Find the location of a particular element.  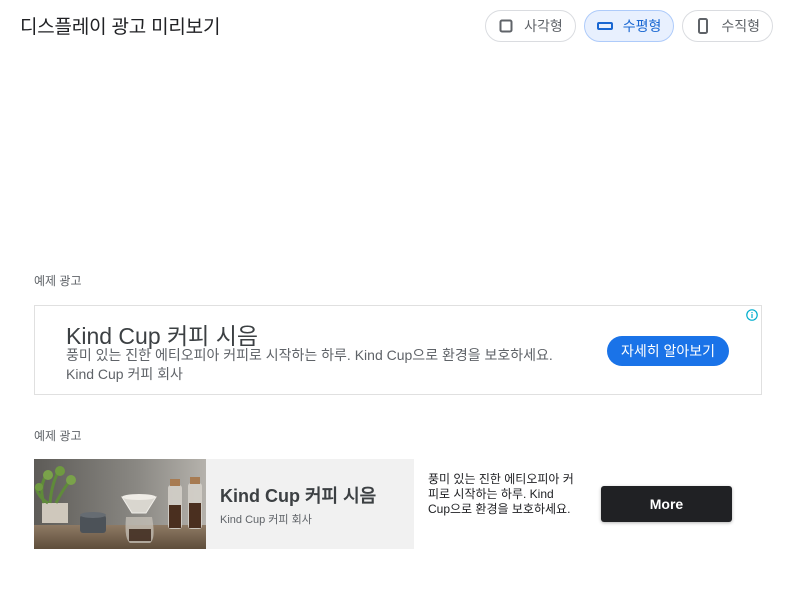

info-icon is located at coordinates (752, 315).